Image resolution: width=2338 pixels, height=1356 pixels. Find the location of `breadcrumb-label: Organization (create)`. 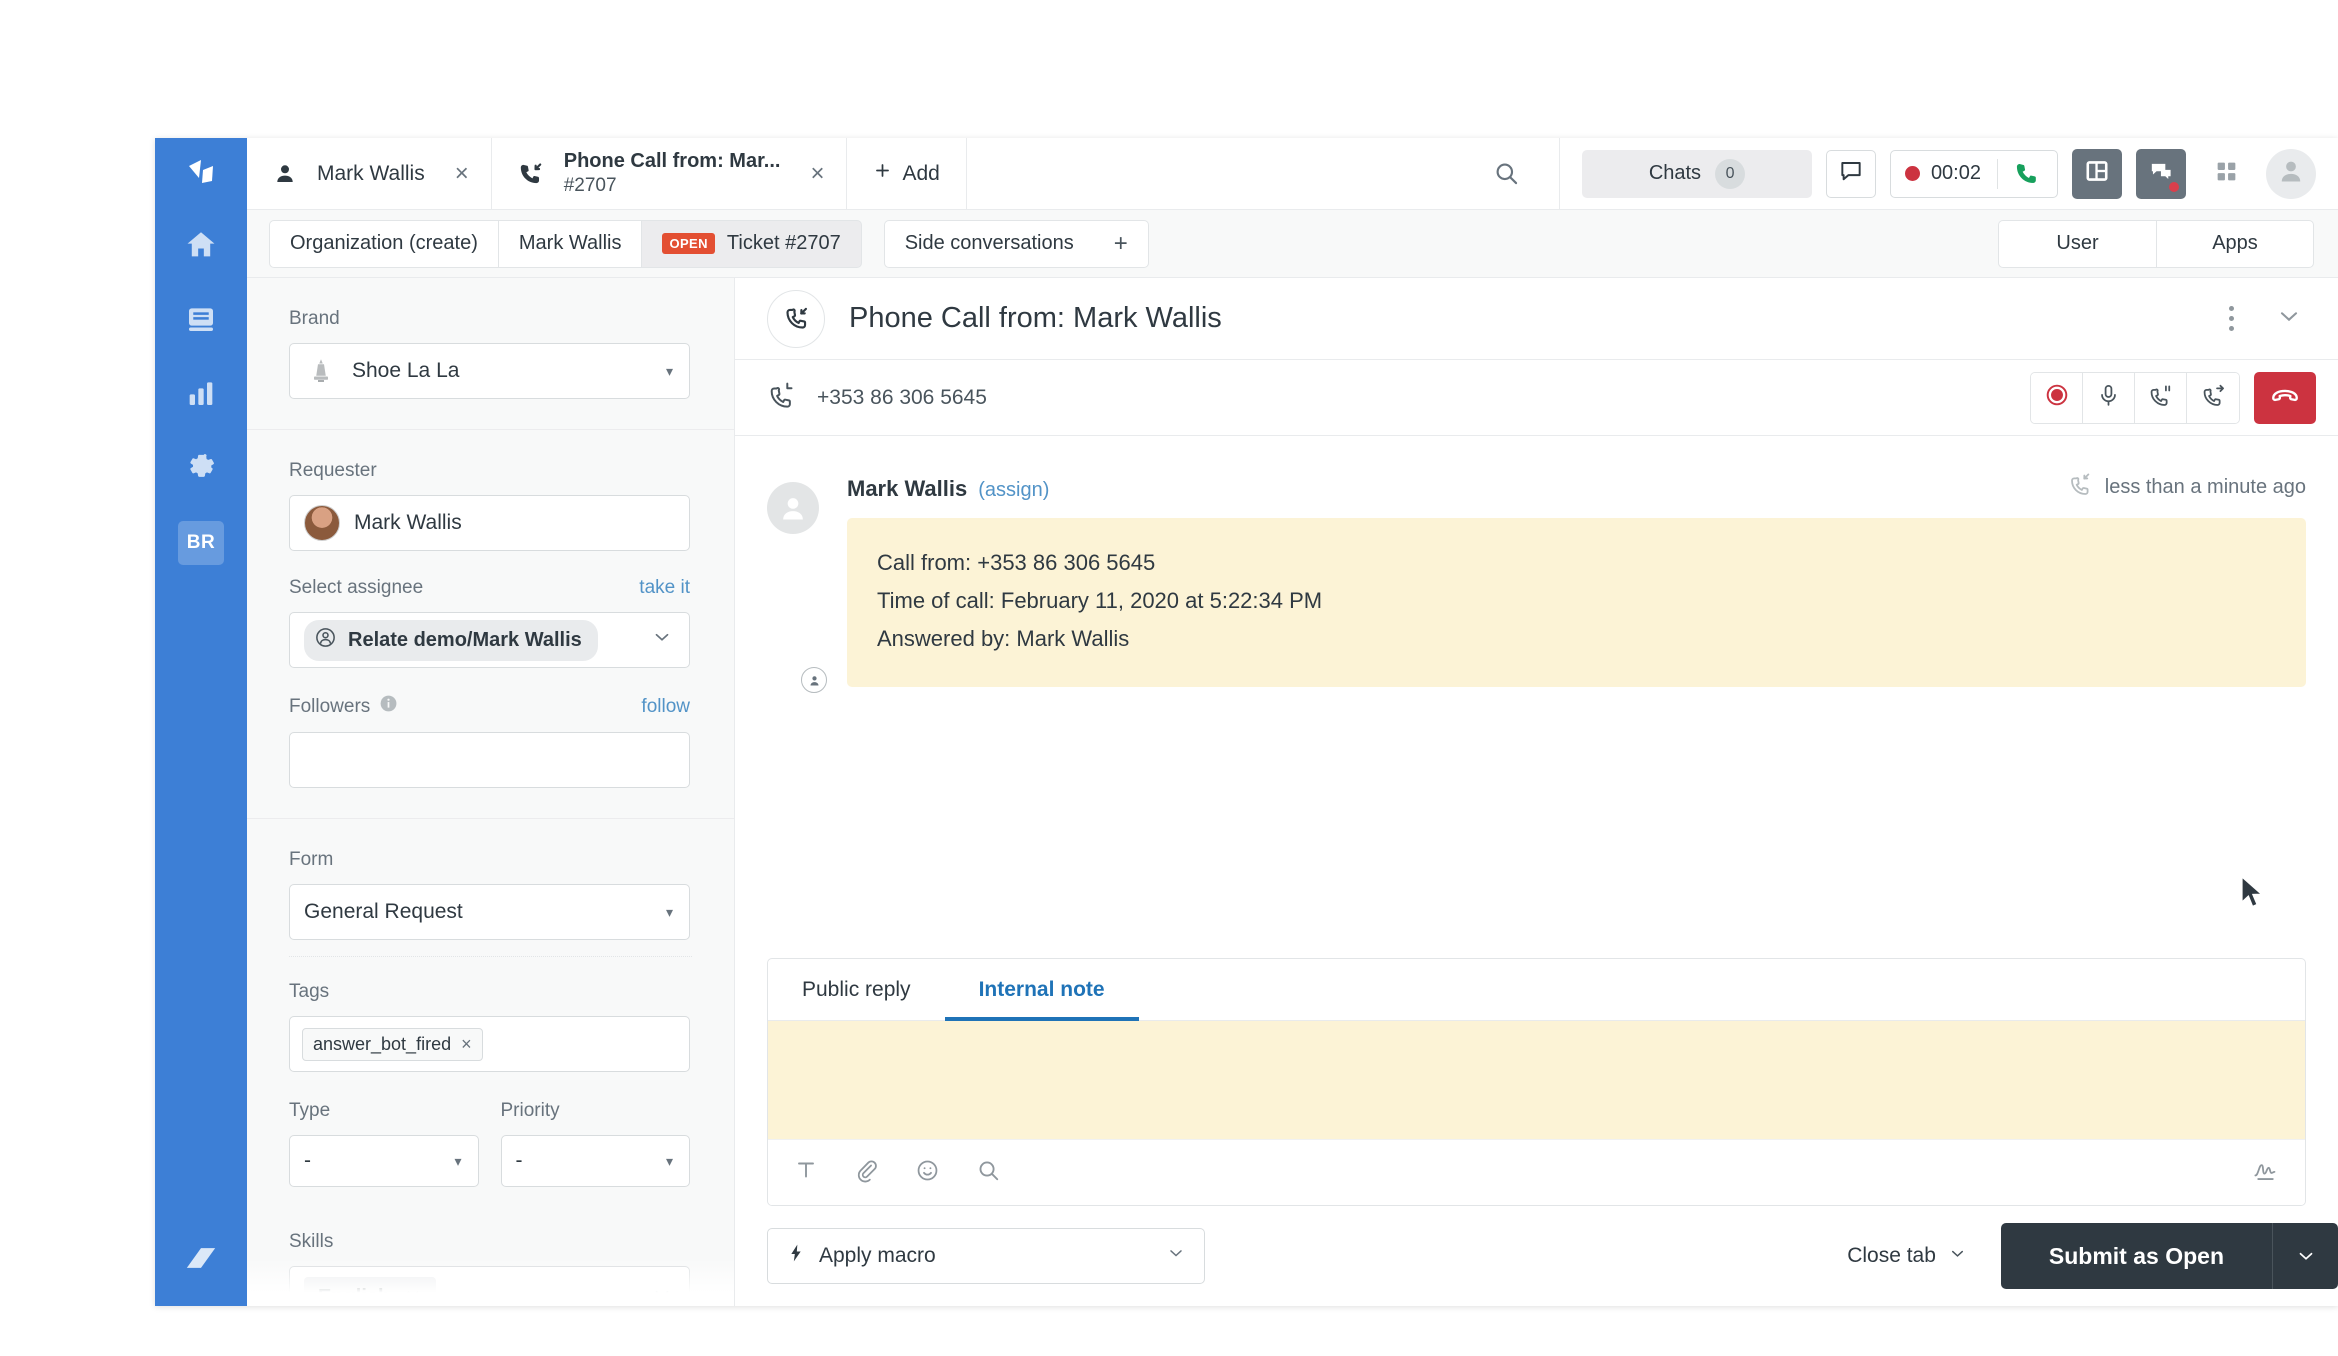

breadcrumb-label: Organization (create) is located at coordinates (384, 243).